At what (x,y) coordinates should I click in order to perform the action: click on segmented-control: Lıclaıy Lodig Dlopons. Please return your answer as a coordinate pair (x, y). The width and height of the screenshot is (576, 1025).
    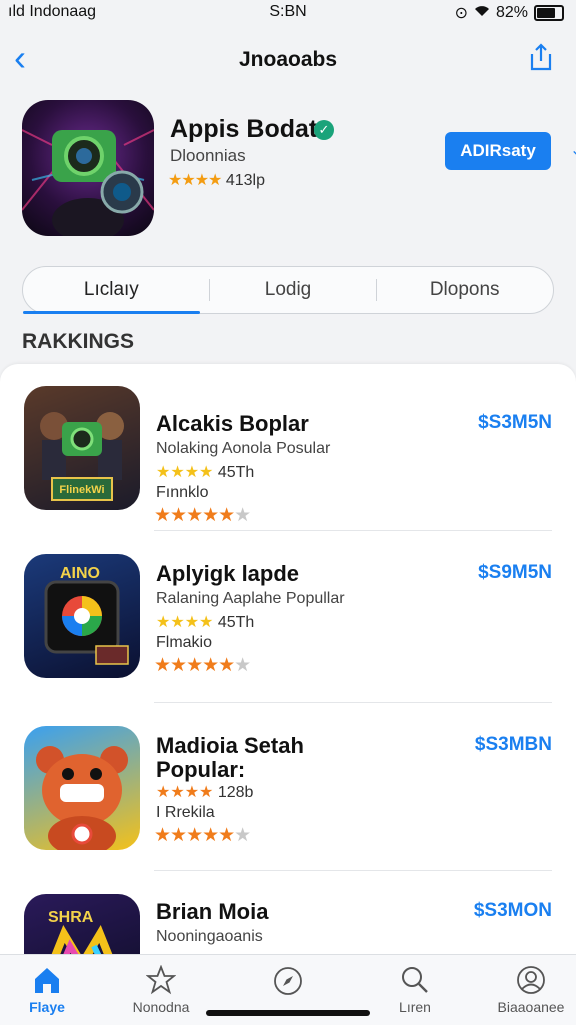
    Looking at the image, I should click on (288, 290).